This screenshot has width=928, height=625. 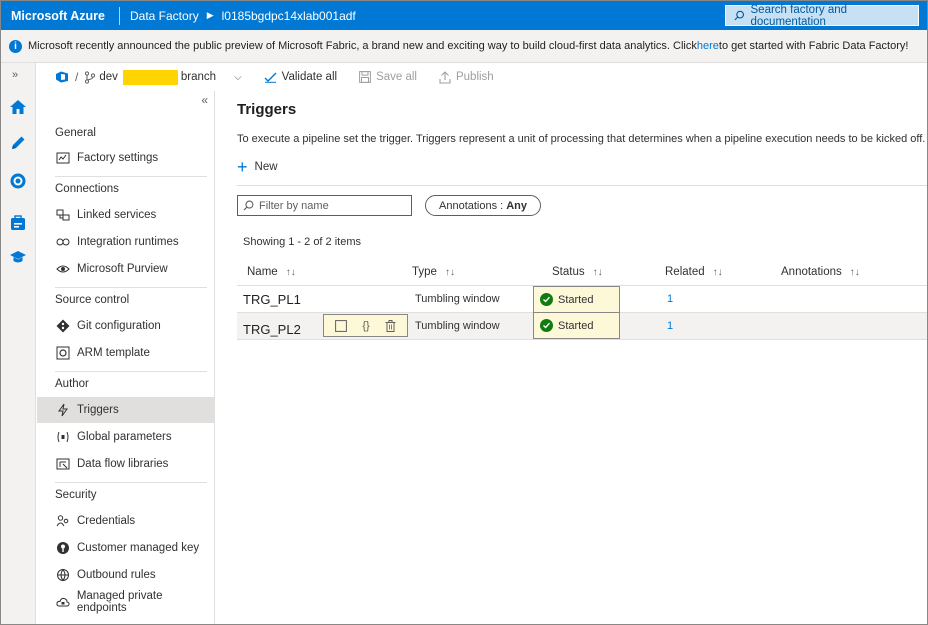 I want to click on save-icon, so click(x=365, y=77).